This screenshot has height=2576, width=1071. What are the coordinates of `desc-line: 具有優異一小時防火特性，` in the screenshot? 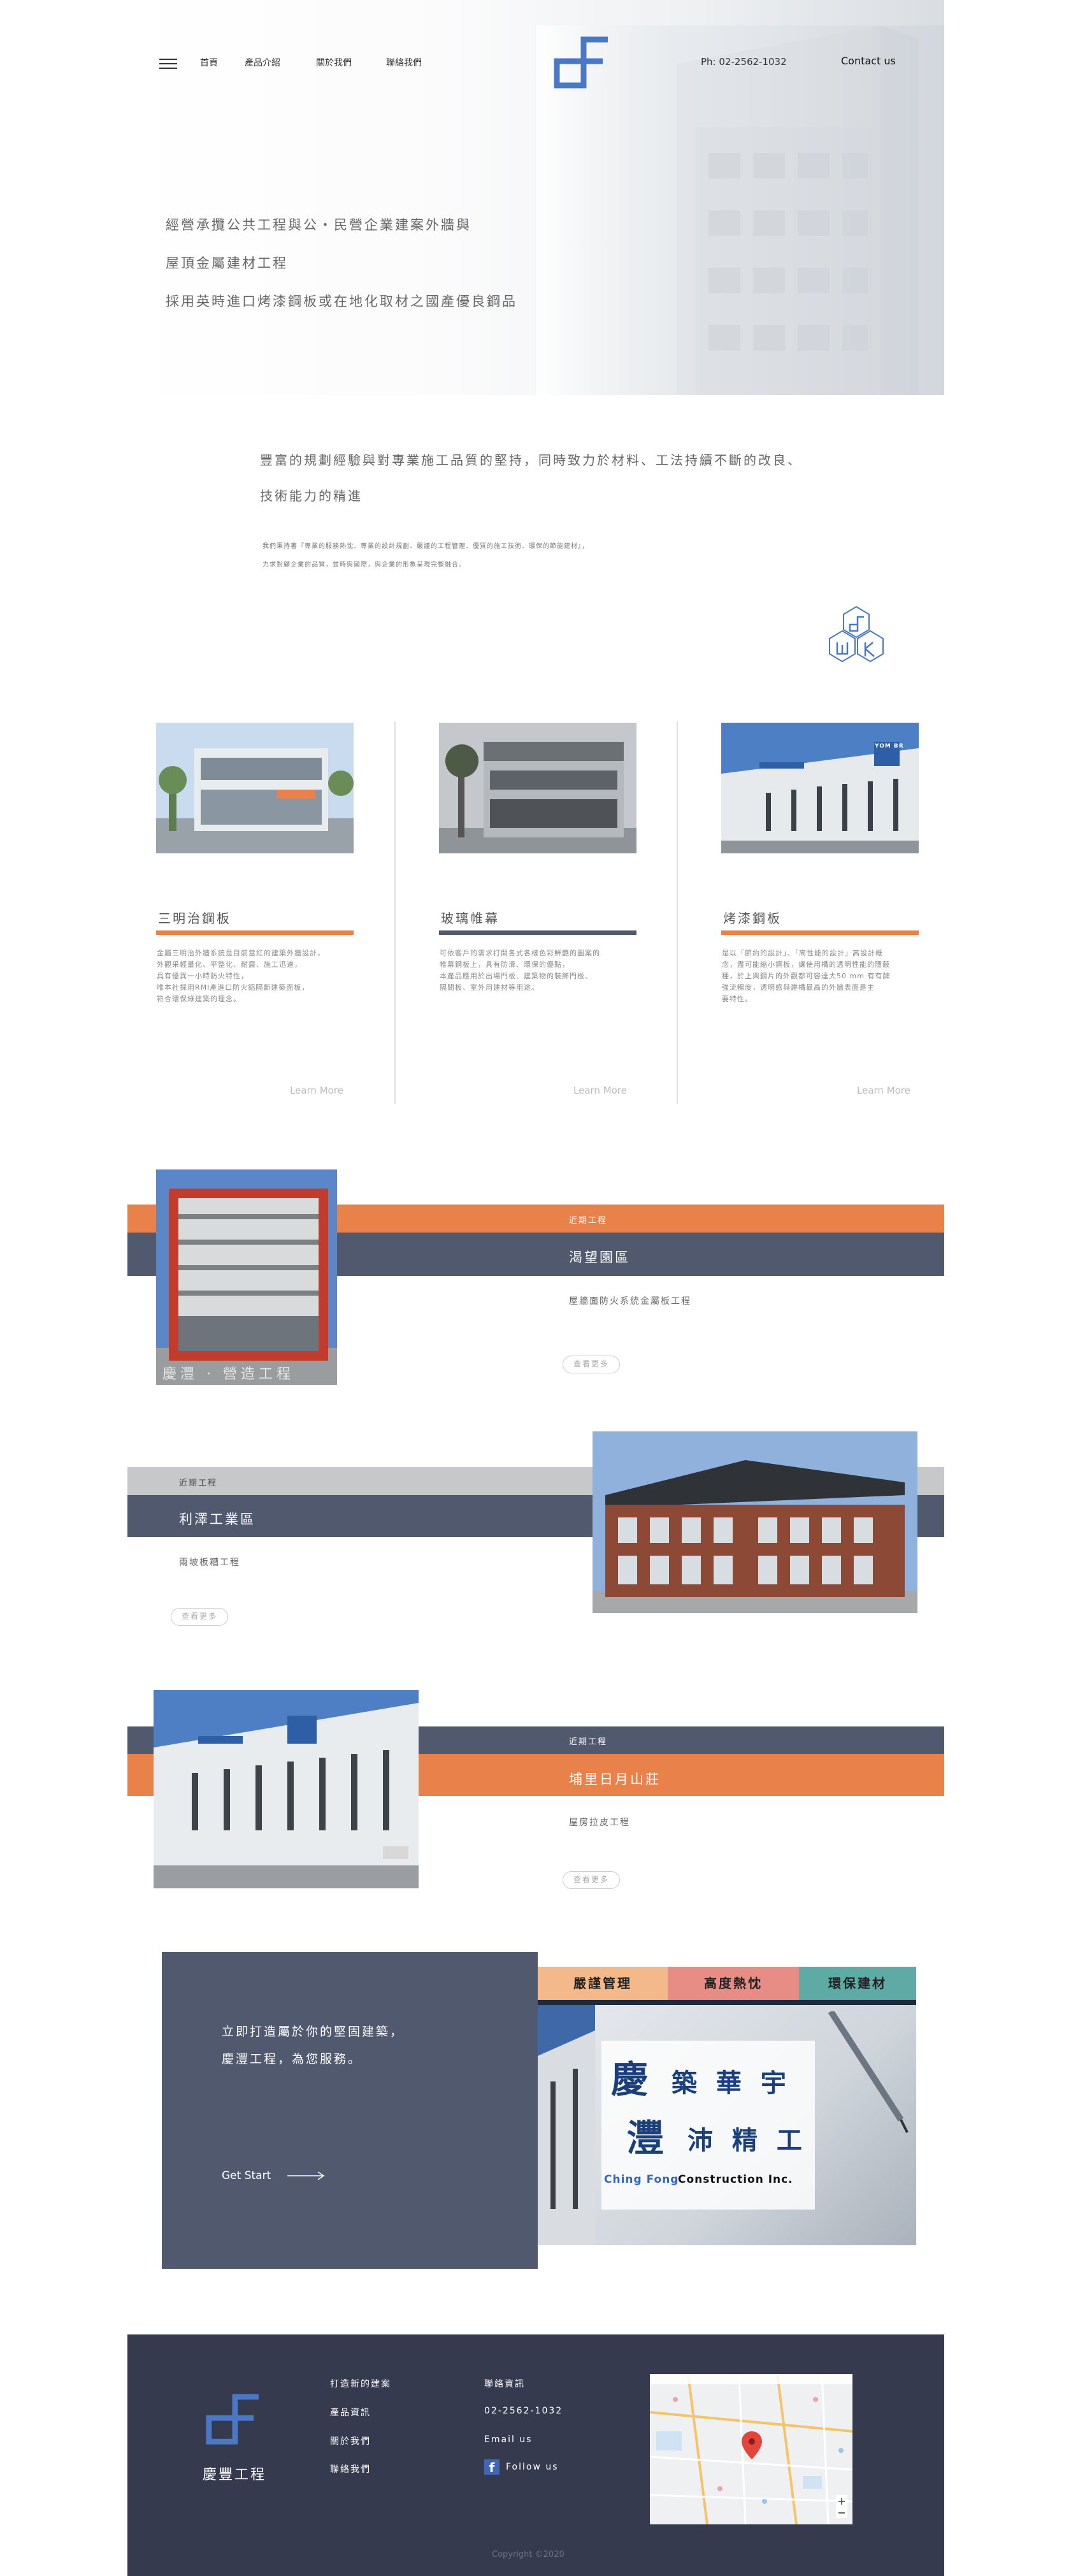 It's located at (202, 976).